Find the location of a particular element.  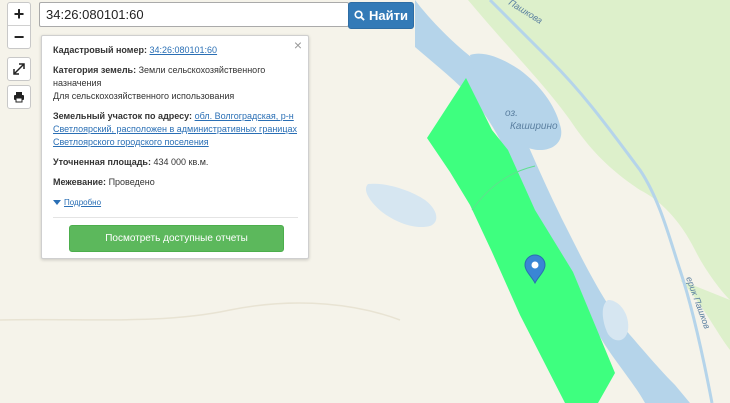

search-button: Найти is located at coordinates (381, 15).